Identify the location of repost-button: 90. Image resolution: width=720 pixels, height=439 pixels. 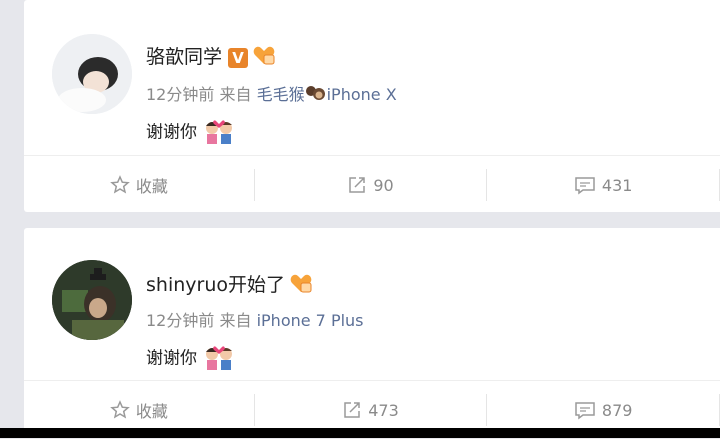
(371, 185).